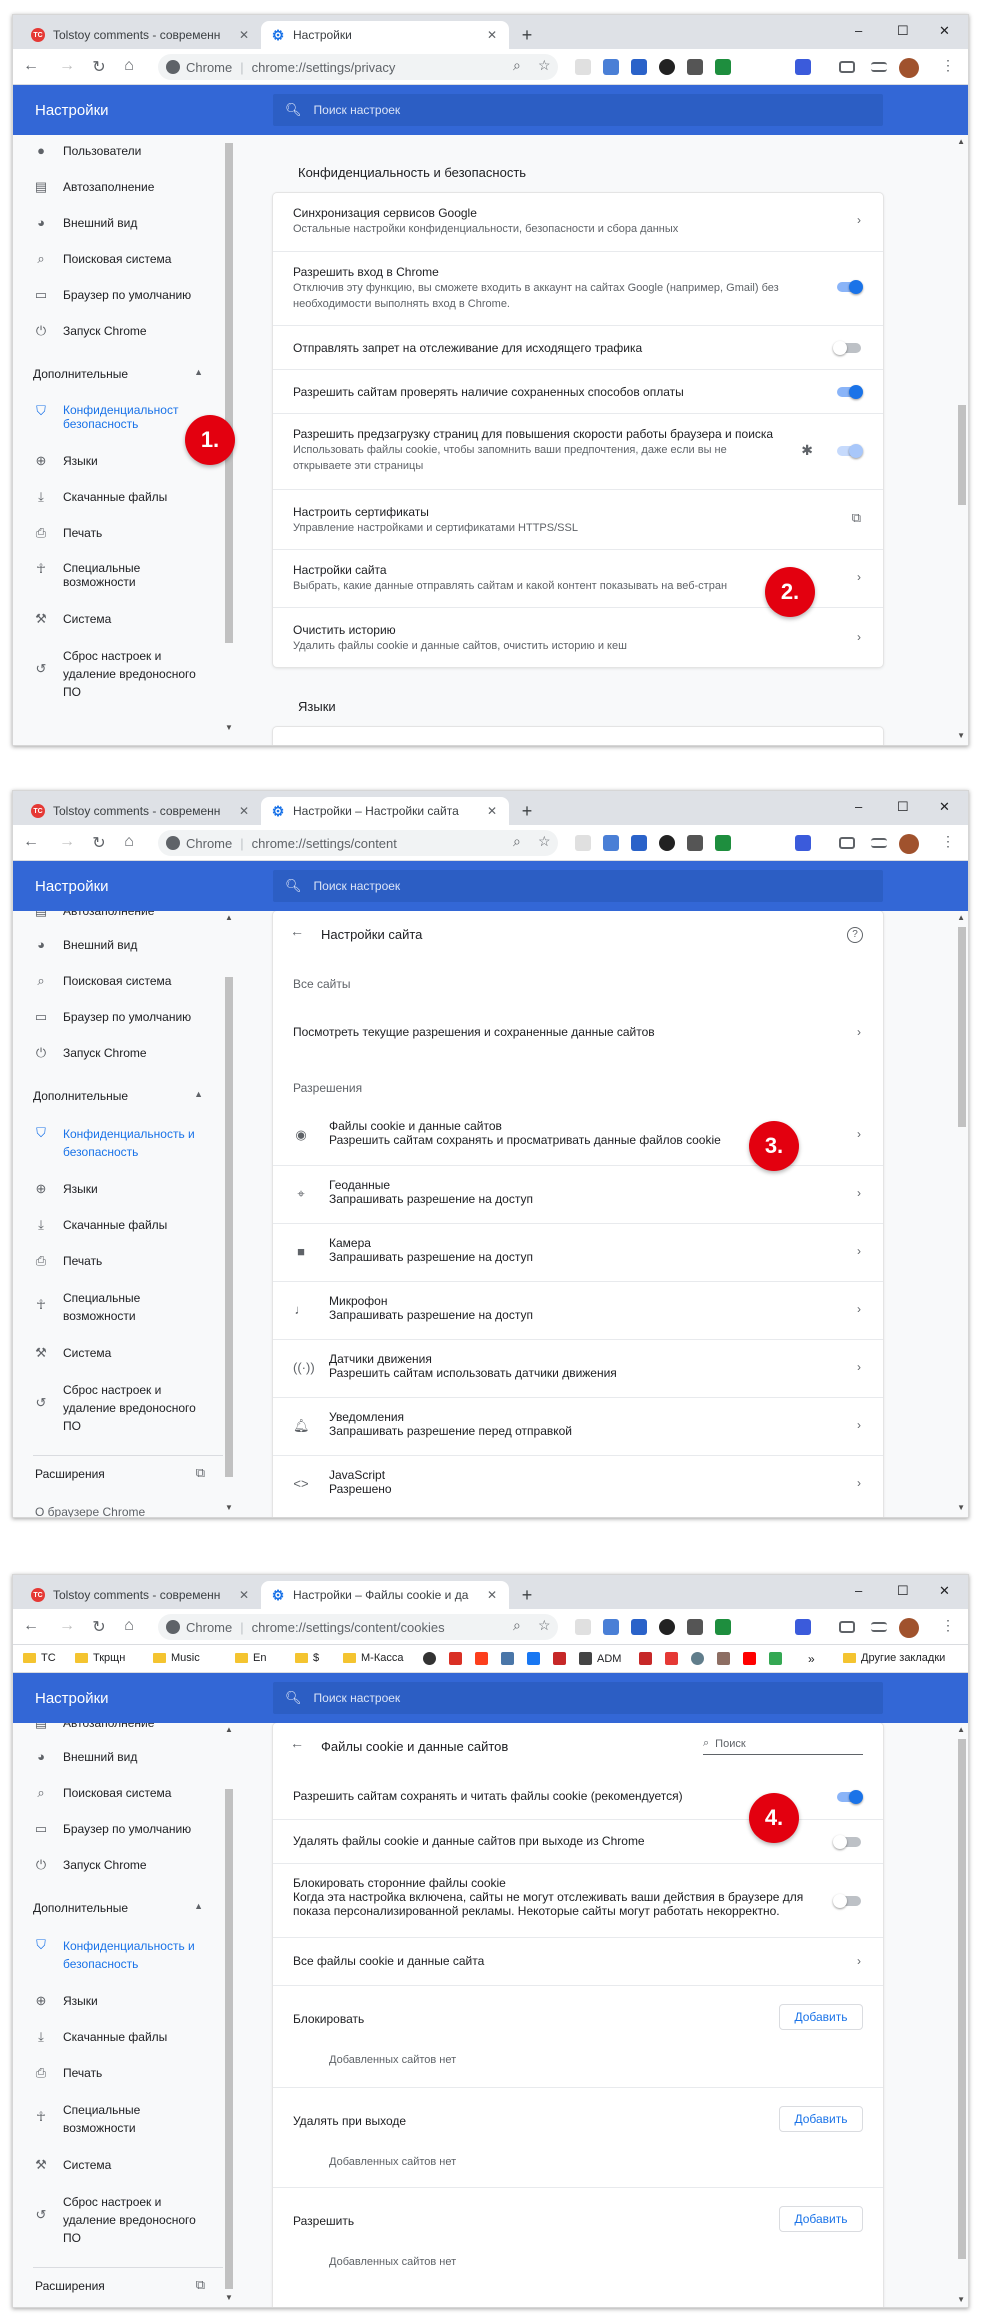  What do you see at coordinates (847, 843) in the screenshot?
I see `cast-icon` at bounding box center [847, 843].